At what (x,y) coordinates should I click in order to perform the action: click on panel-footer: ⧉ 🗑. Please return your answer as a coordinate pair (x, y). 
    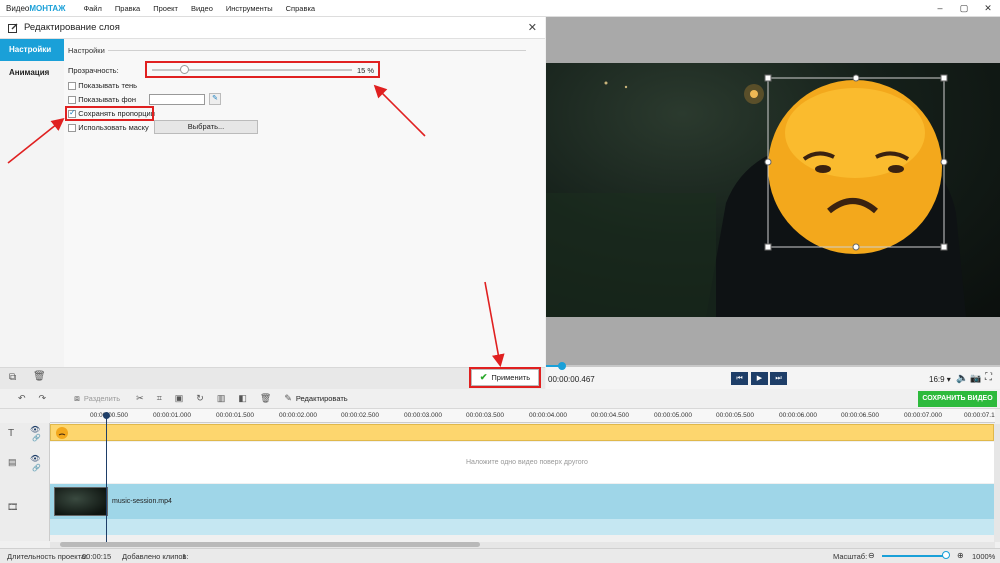
    Looking at the image, I should click on (272, 378).